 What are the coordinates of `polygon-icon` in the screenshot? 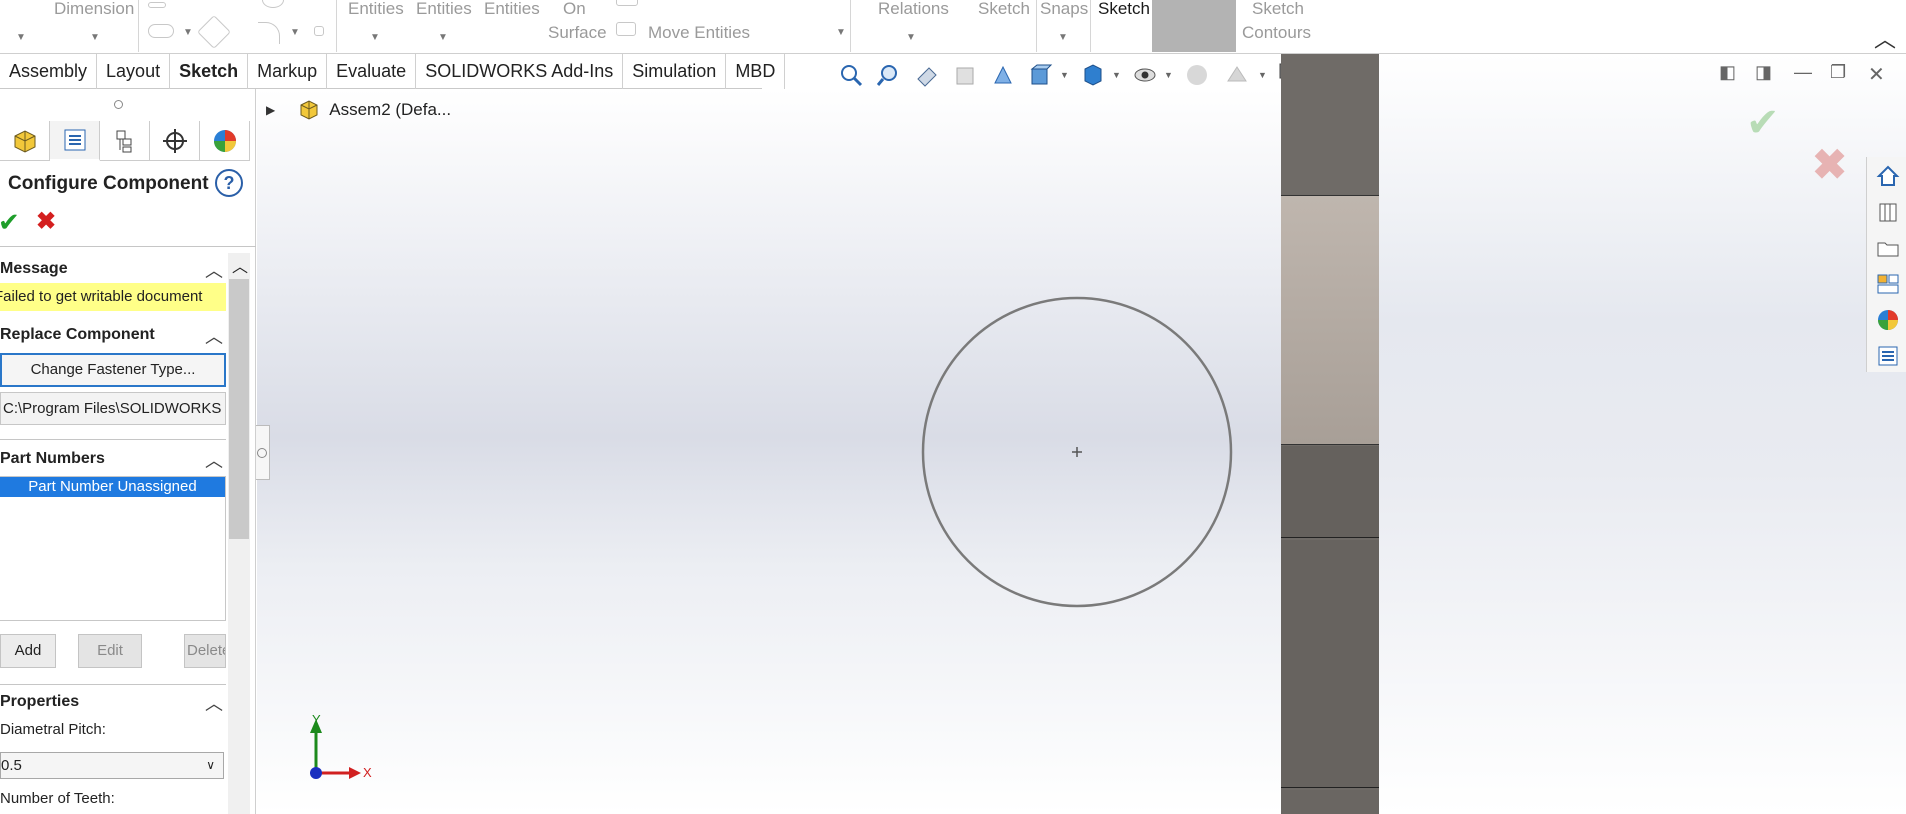 It's located at (214, 32).